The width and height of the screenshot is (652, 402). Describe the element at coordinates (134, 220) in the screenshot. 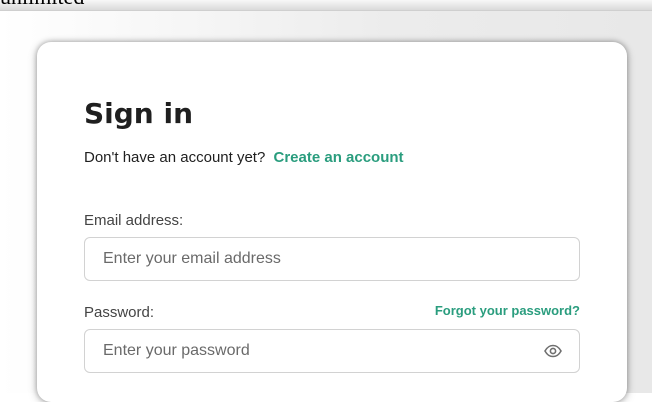

I see `email-label: Email address:` at that location.